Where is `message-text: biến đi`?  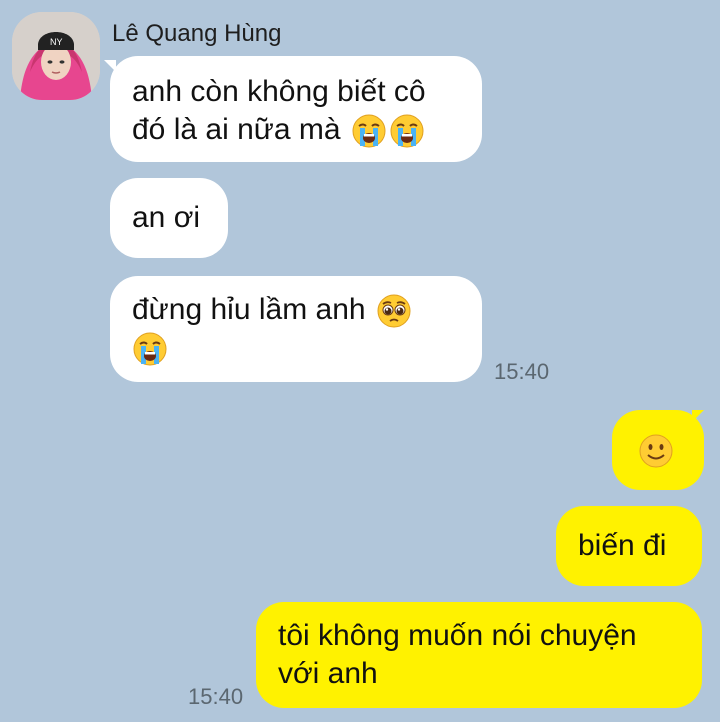
message-text: biến đi is located at coordinates (622, 545).